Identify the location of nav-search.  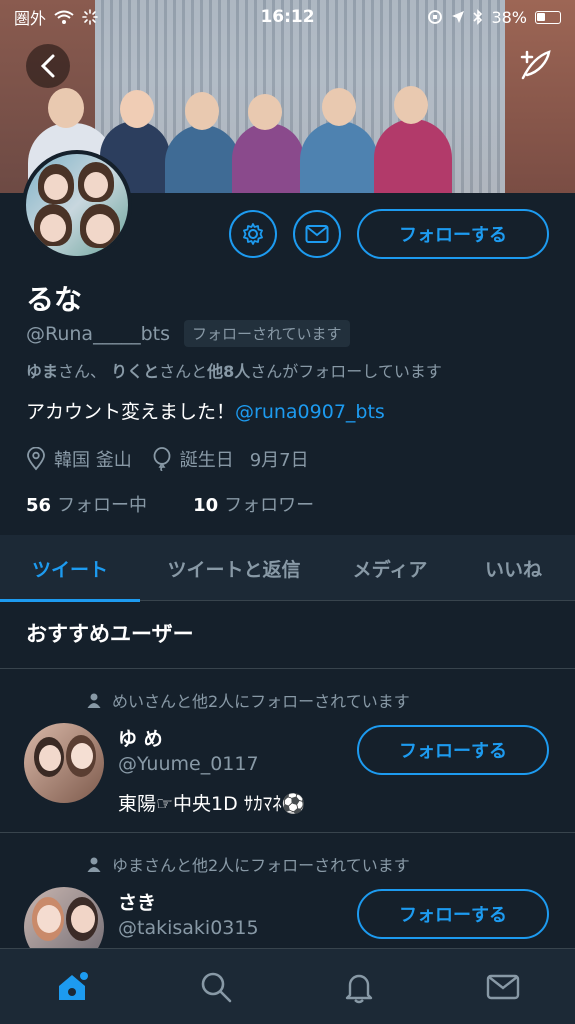
(216, 987).